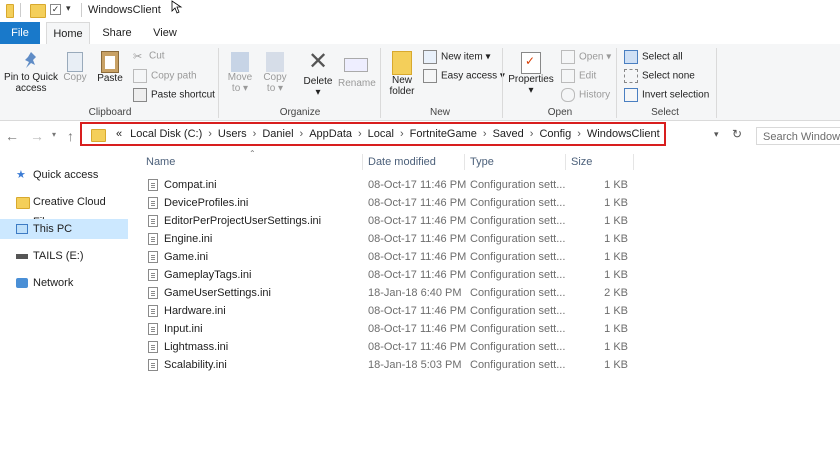  Describe the element at coordinates (585, 95) in the screenshot. I see `history-button: History` at that location.